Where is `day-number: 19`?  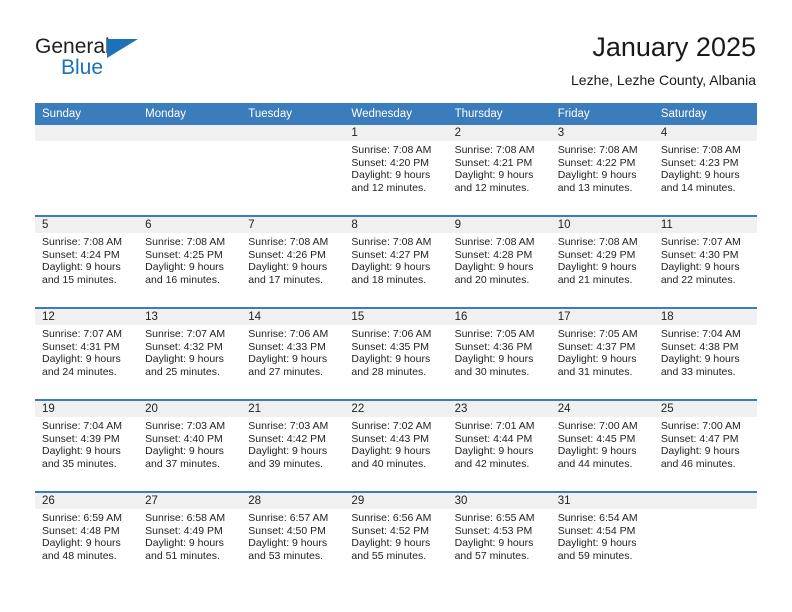 day-number: 19 is located at coordinates (87, 409).